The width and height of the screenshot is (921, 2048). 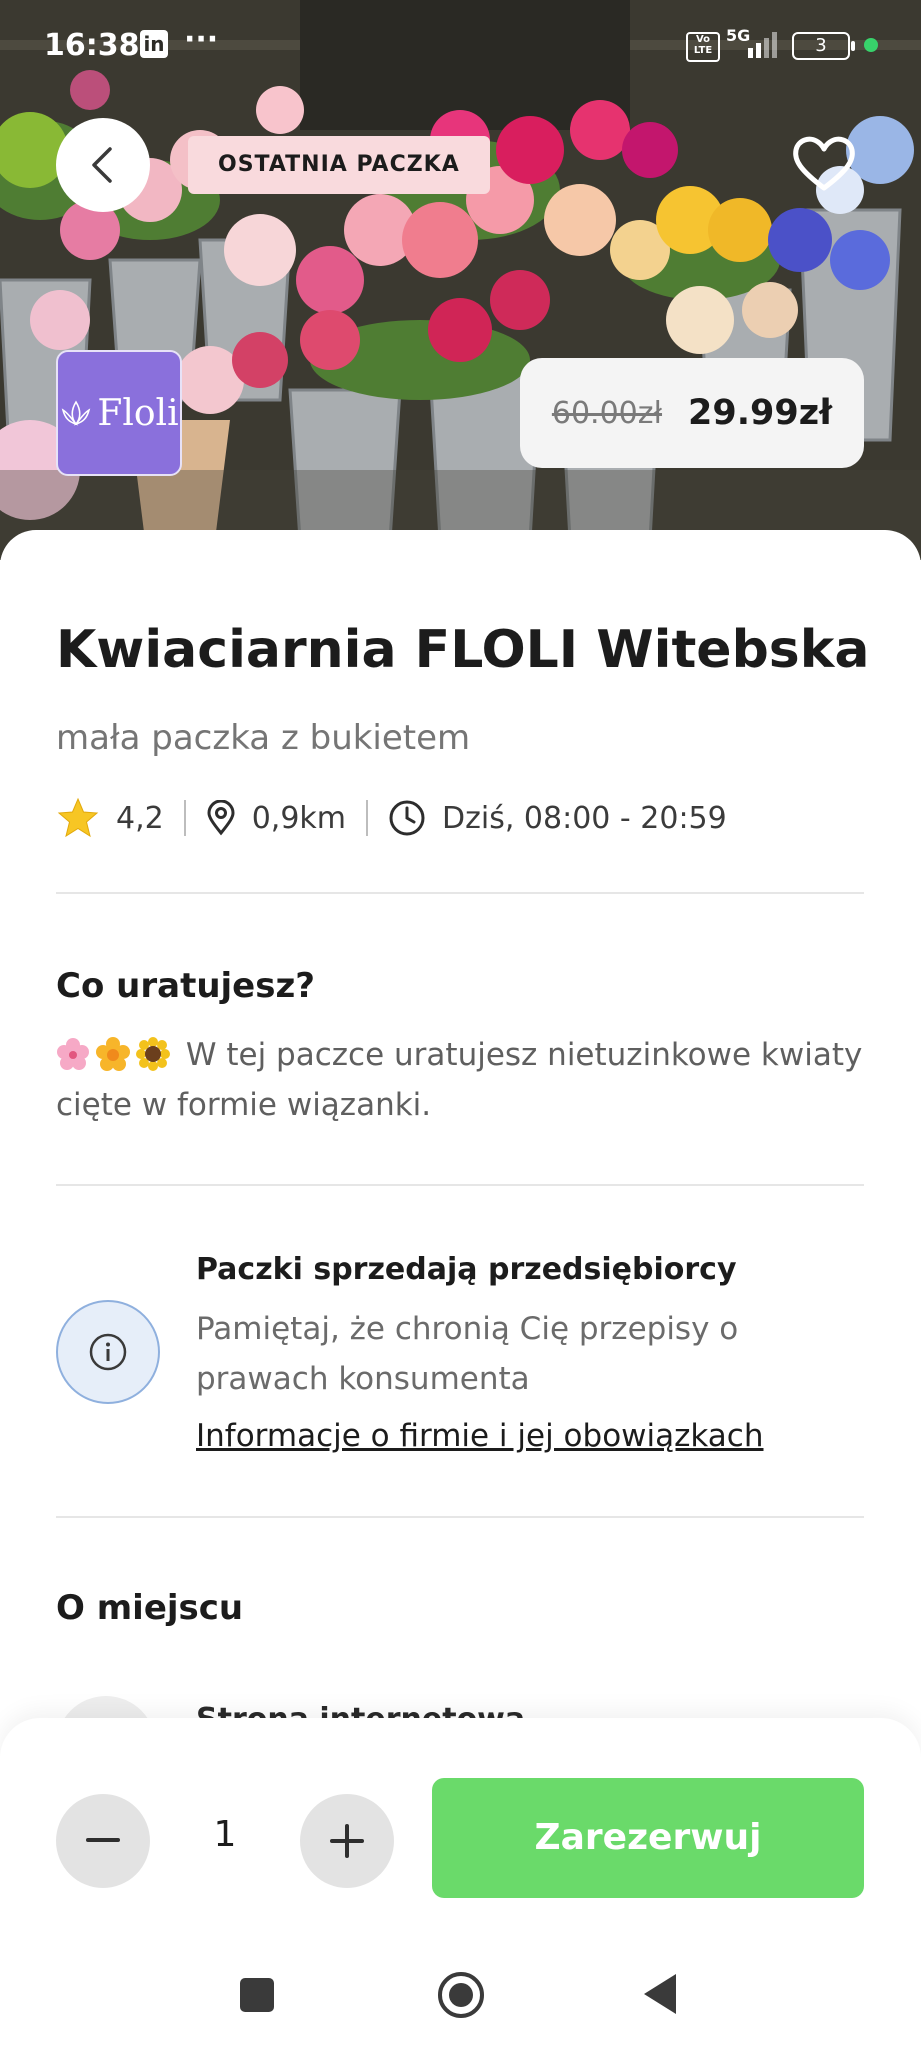 I want to click on network-type: 5G, so click(x=738, y=35).